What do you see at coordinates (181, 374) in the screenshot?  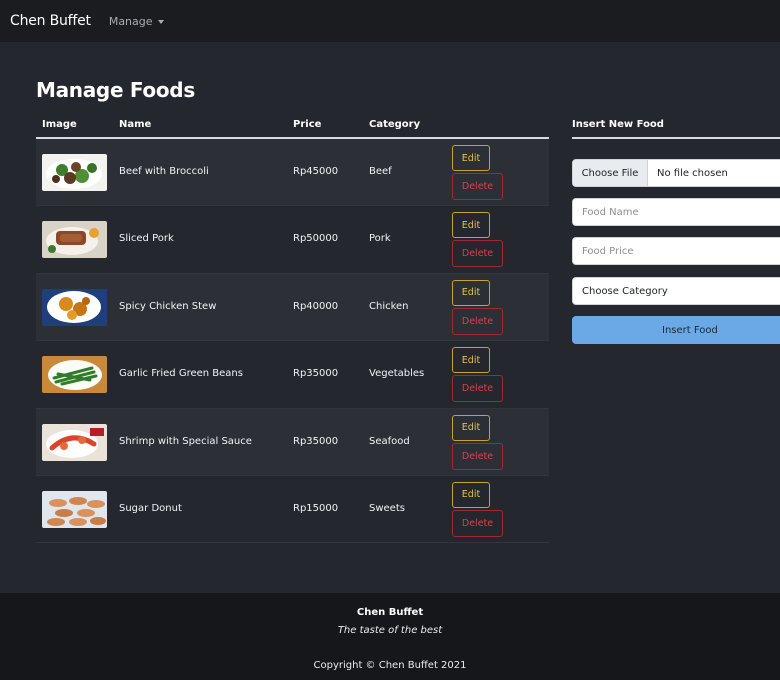 I see `food-name: Garlic Fried Green Beans` at bounding box center [181, 374].